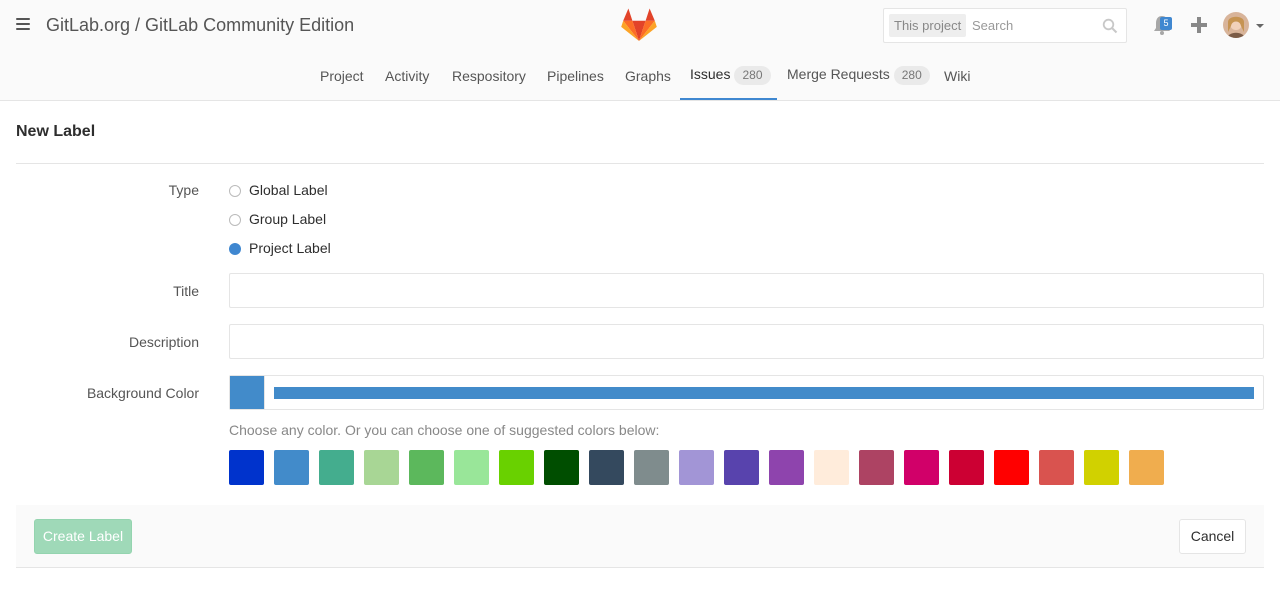 This screenshot has width=1280, height=590. Describe the element at coordinates (710, 74) in the screenshot. I see `tab-label: Issues` at that location.